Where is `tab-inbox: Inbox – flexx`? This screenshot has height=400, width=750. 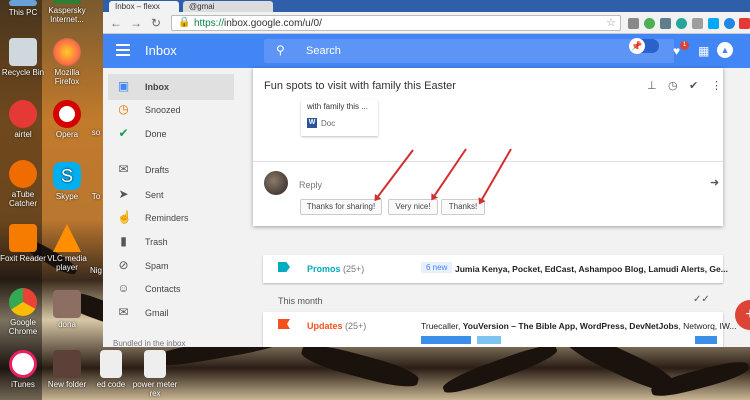
tab-inbox: Inbox – flexx is located at coordinates (144, 6).